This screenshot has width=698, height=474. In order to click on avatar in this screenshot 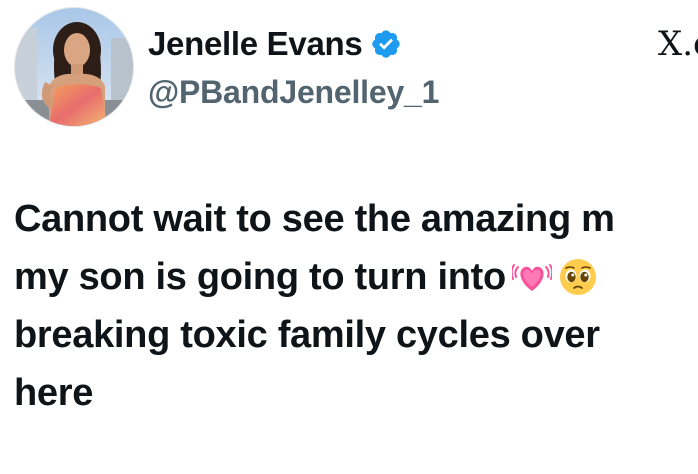, I will do `click(74, 67)`.